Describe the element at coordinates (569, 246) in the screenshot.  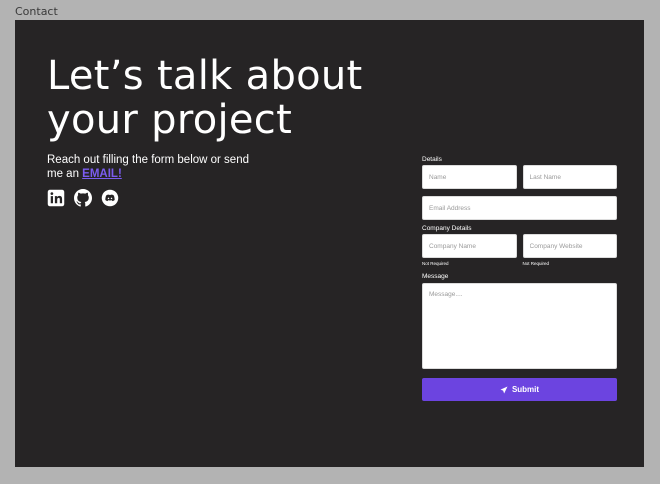
I see `company-website-input` at that location.